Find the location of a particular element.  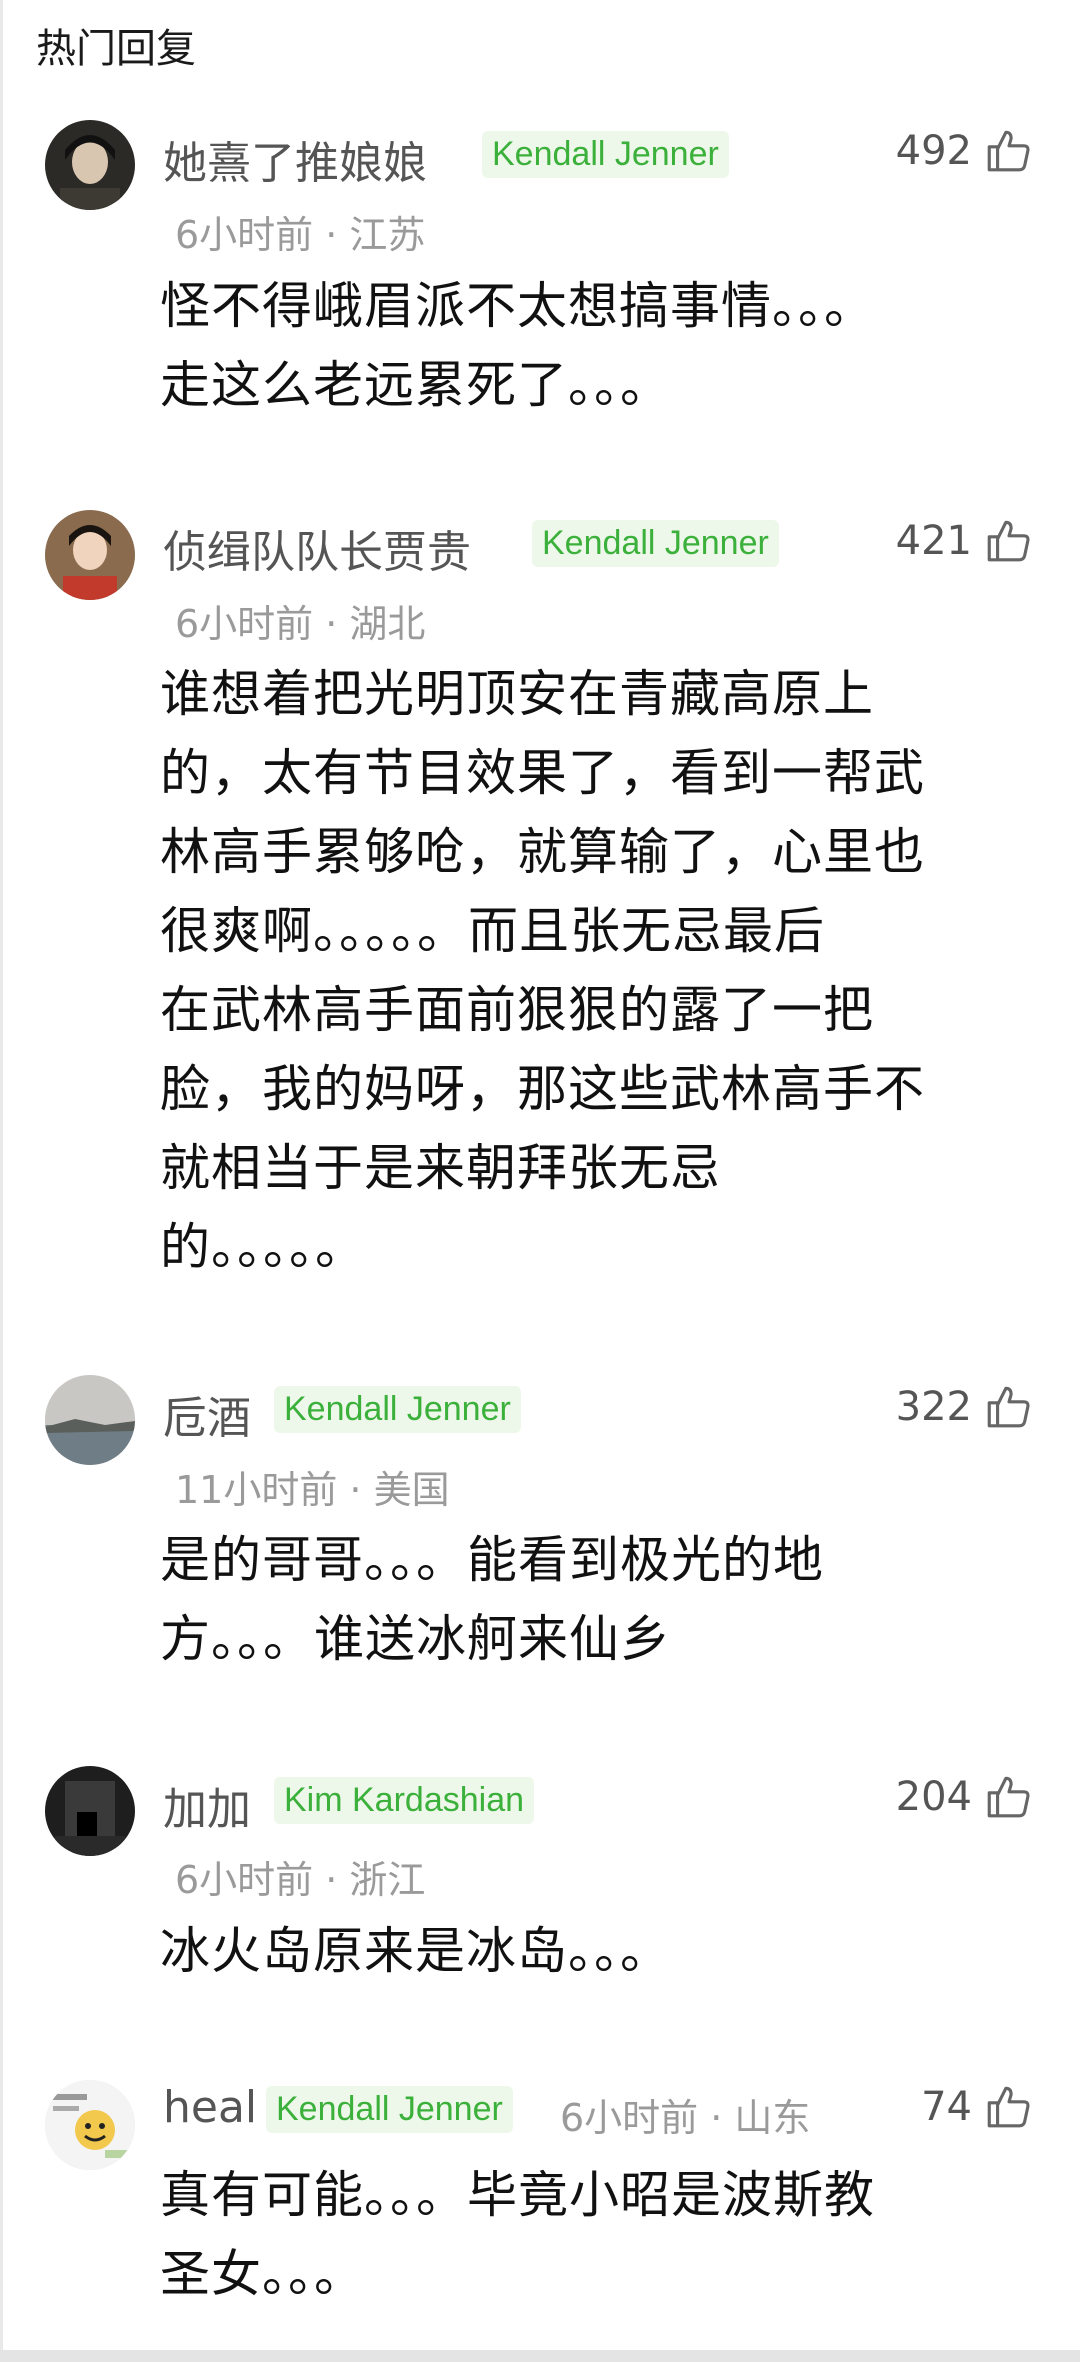

time-location: 6小时前 · 江苏 is located at coordinates (300, 235).